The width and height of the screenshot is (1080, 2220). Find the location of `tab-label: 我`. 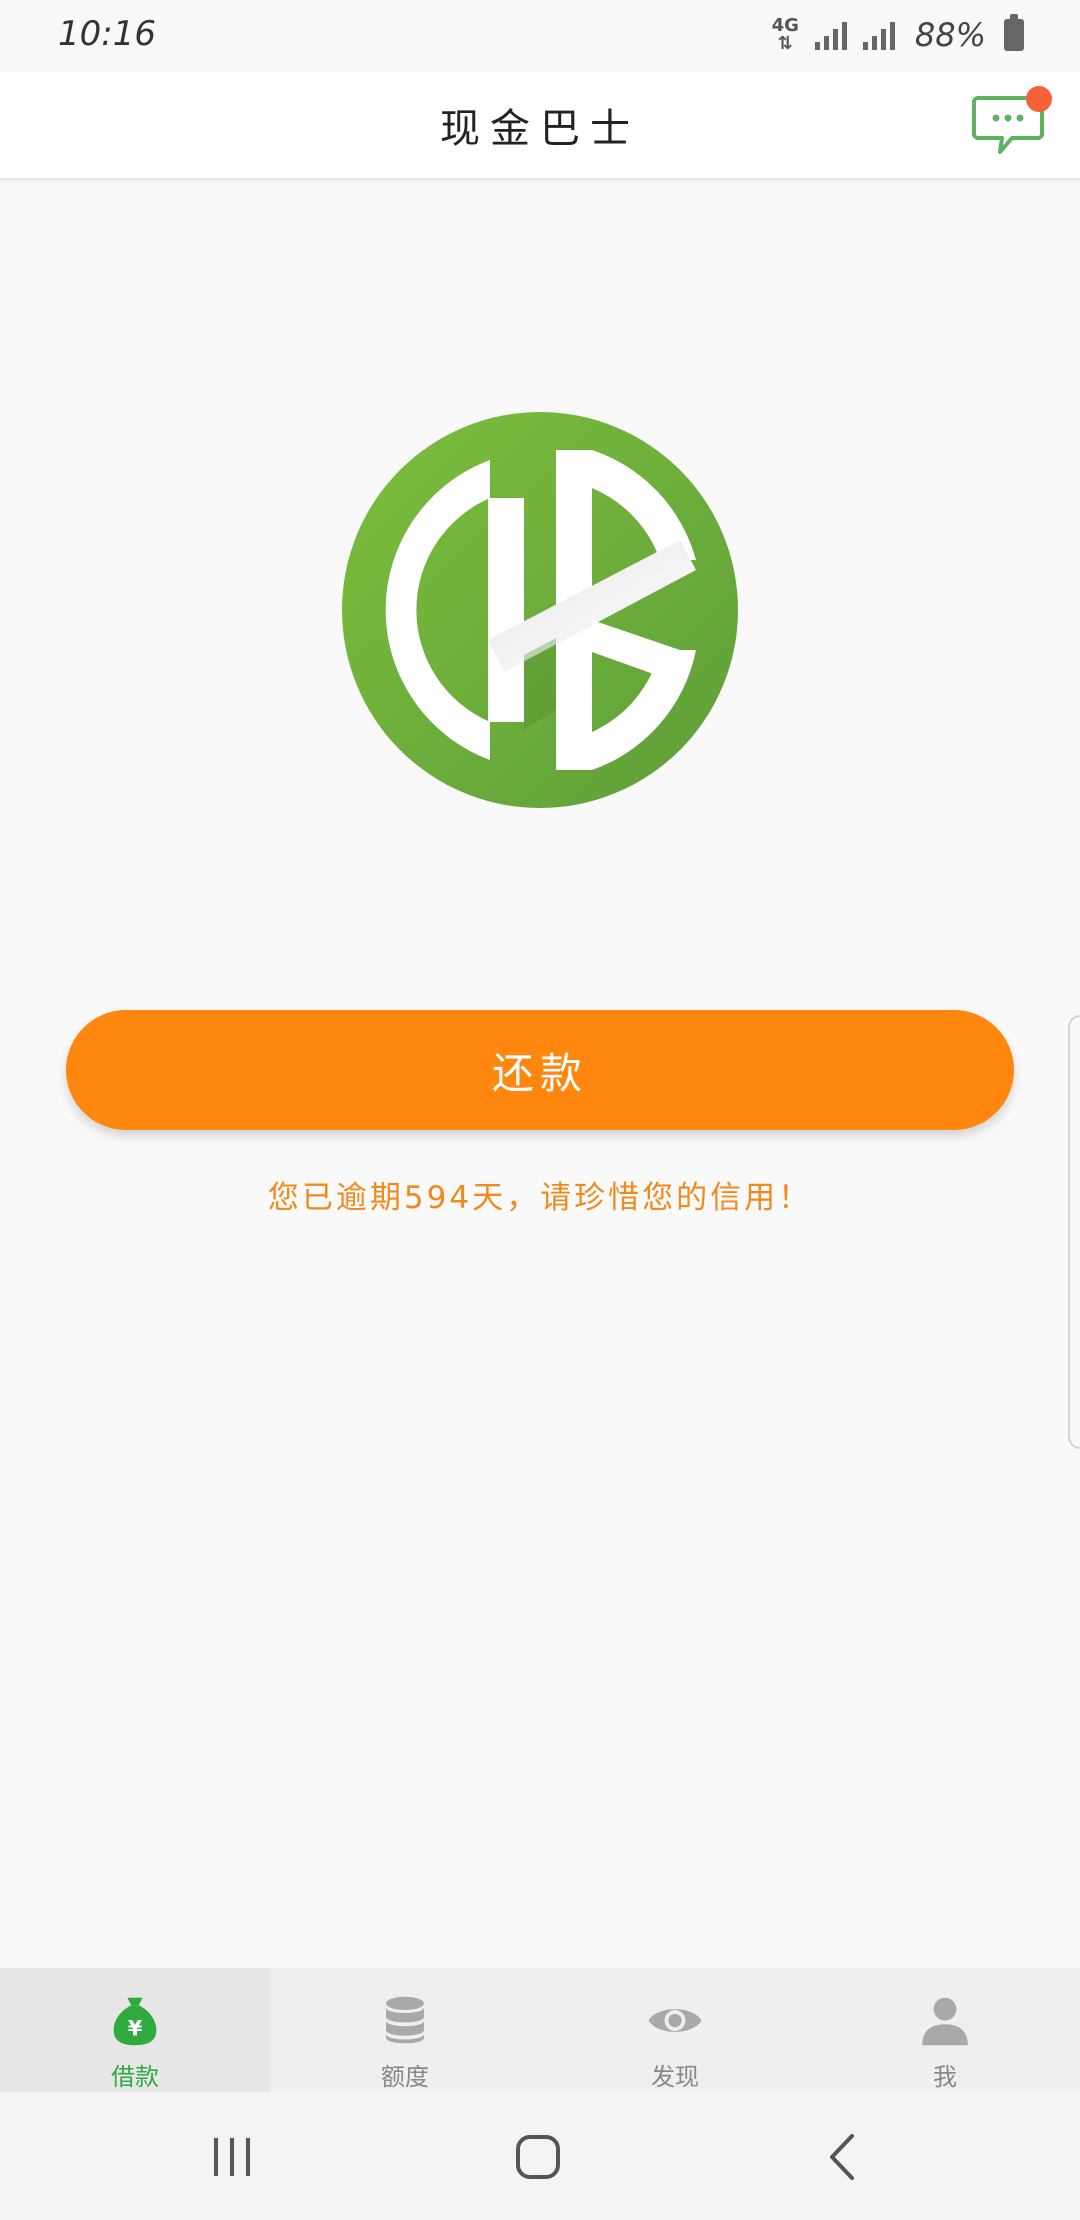

tab-label: 我 is located at coordinates (945, 2077).